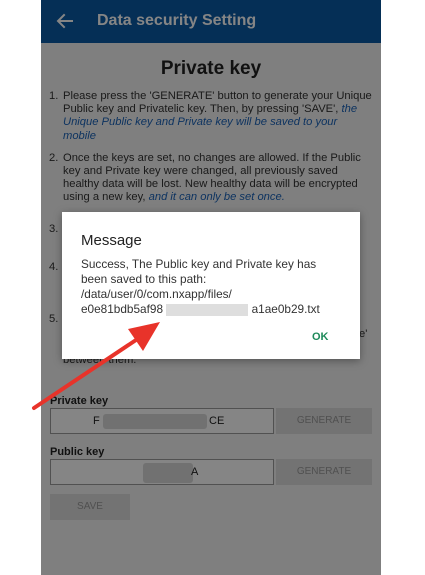 The image size is (425, 575). What do you see at coordinates (207, 309) in the screenshot?
I see `redaction-blur` at bounding box center [207, 309].